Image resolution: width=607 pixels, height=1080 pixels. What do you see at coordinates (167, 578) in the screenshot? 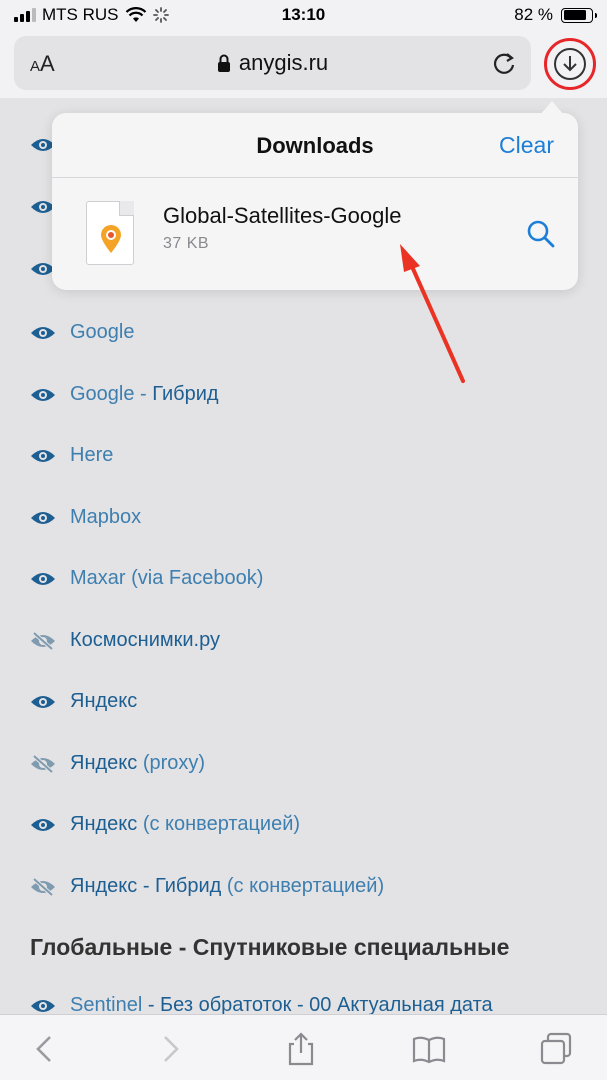
I see `list-item-label: Maxar (via Facebook)` at bounding box center [167, 578].